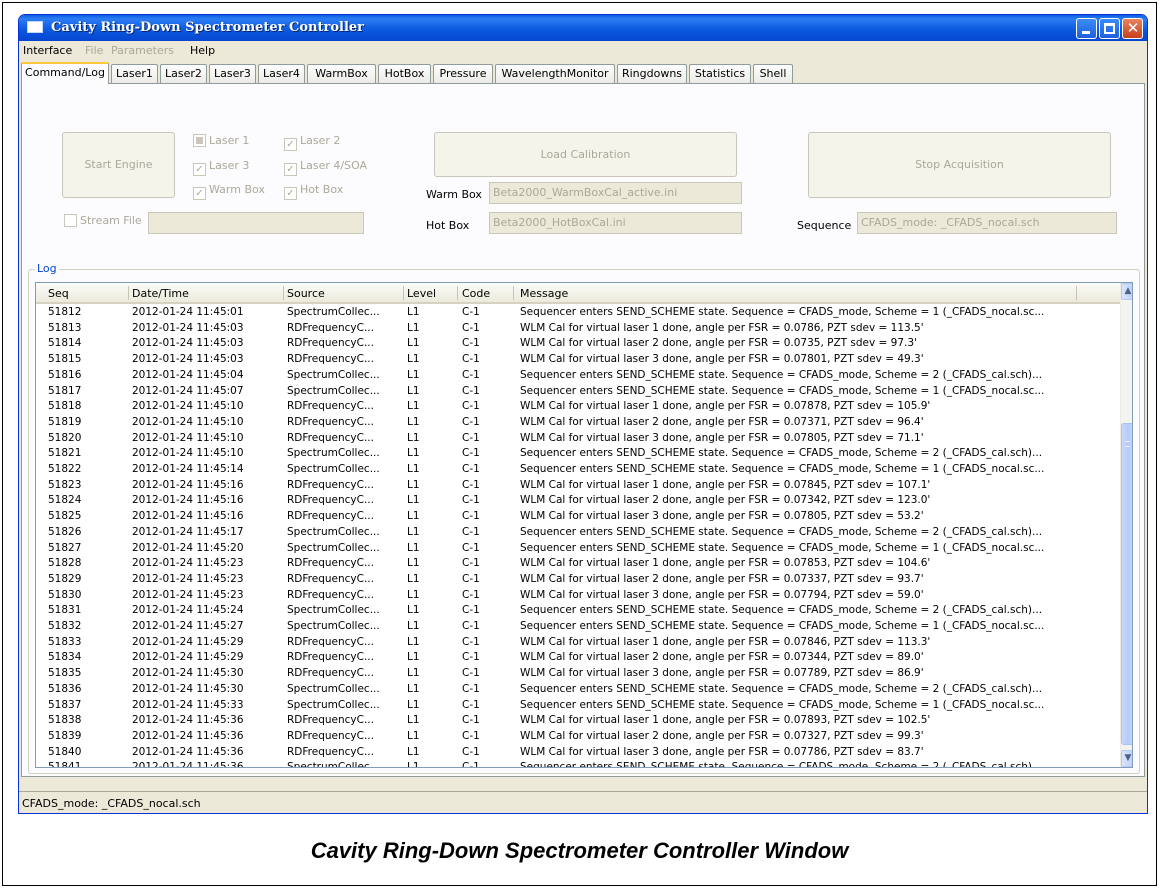  What do you see at coordinates (281, 73) in the screenshot?
I see `tab-laser4: Laser4` at bounding box center [281, 73].